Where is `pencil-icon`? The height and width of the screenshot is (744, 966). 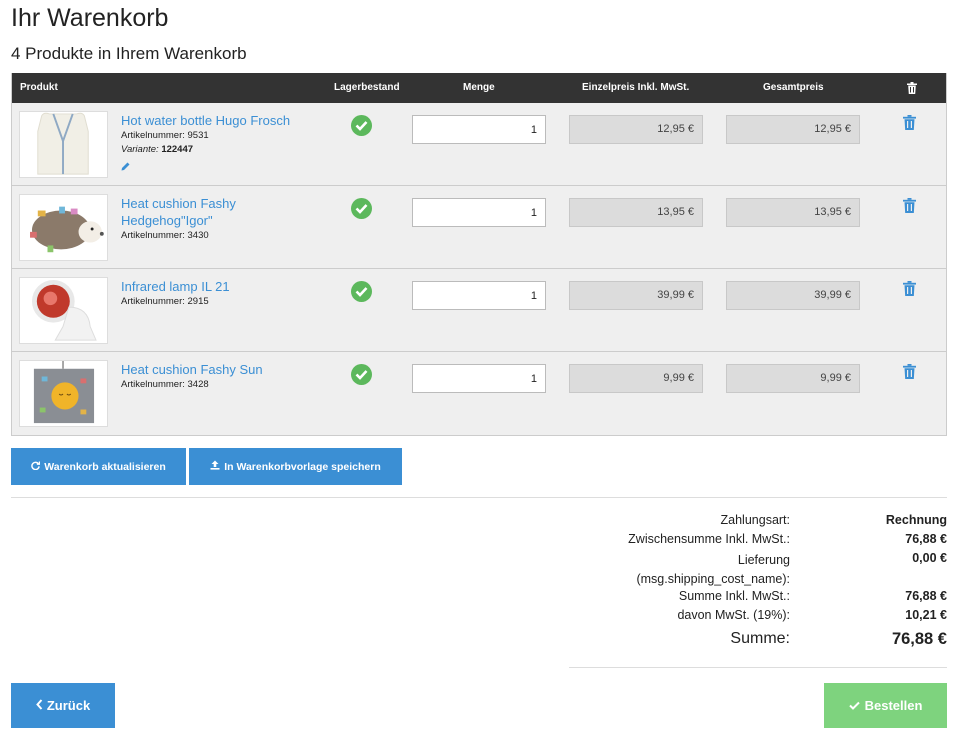
pencil-icon is located at coordinates (125, 167).